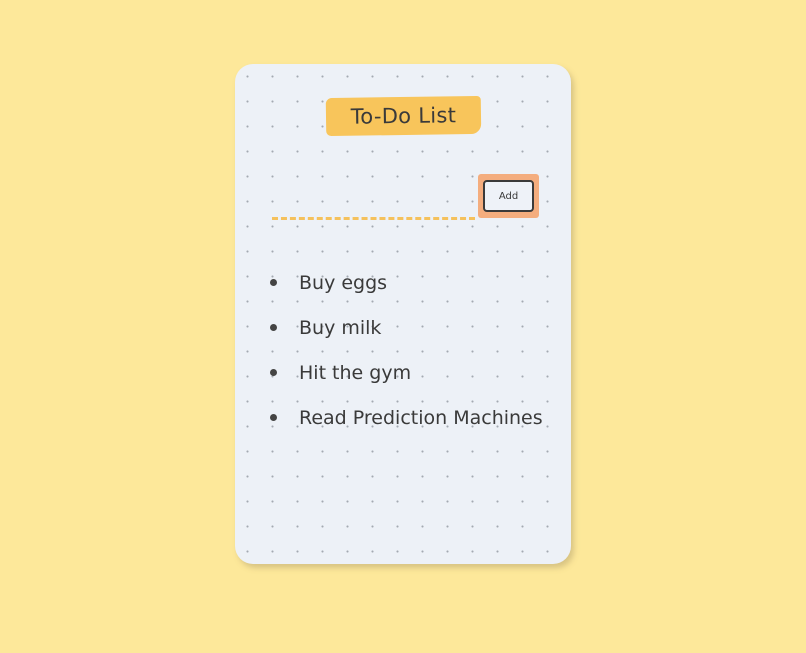  I want to click on add-button-label: Add, so click(508, 196).